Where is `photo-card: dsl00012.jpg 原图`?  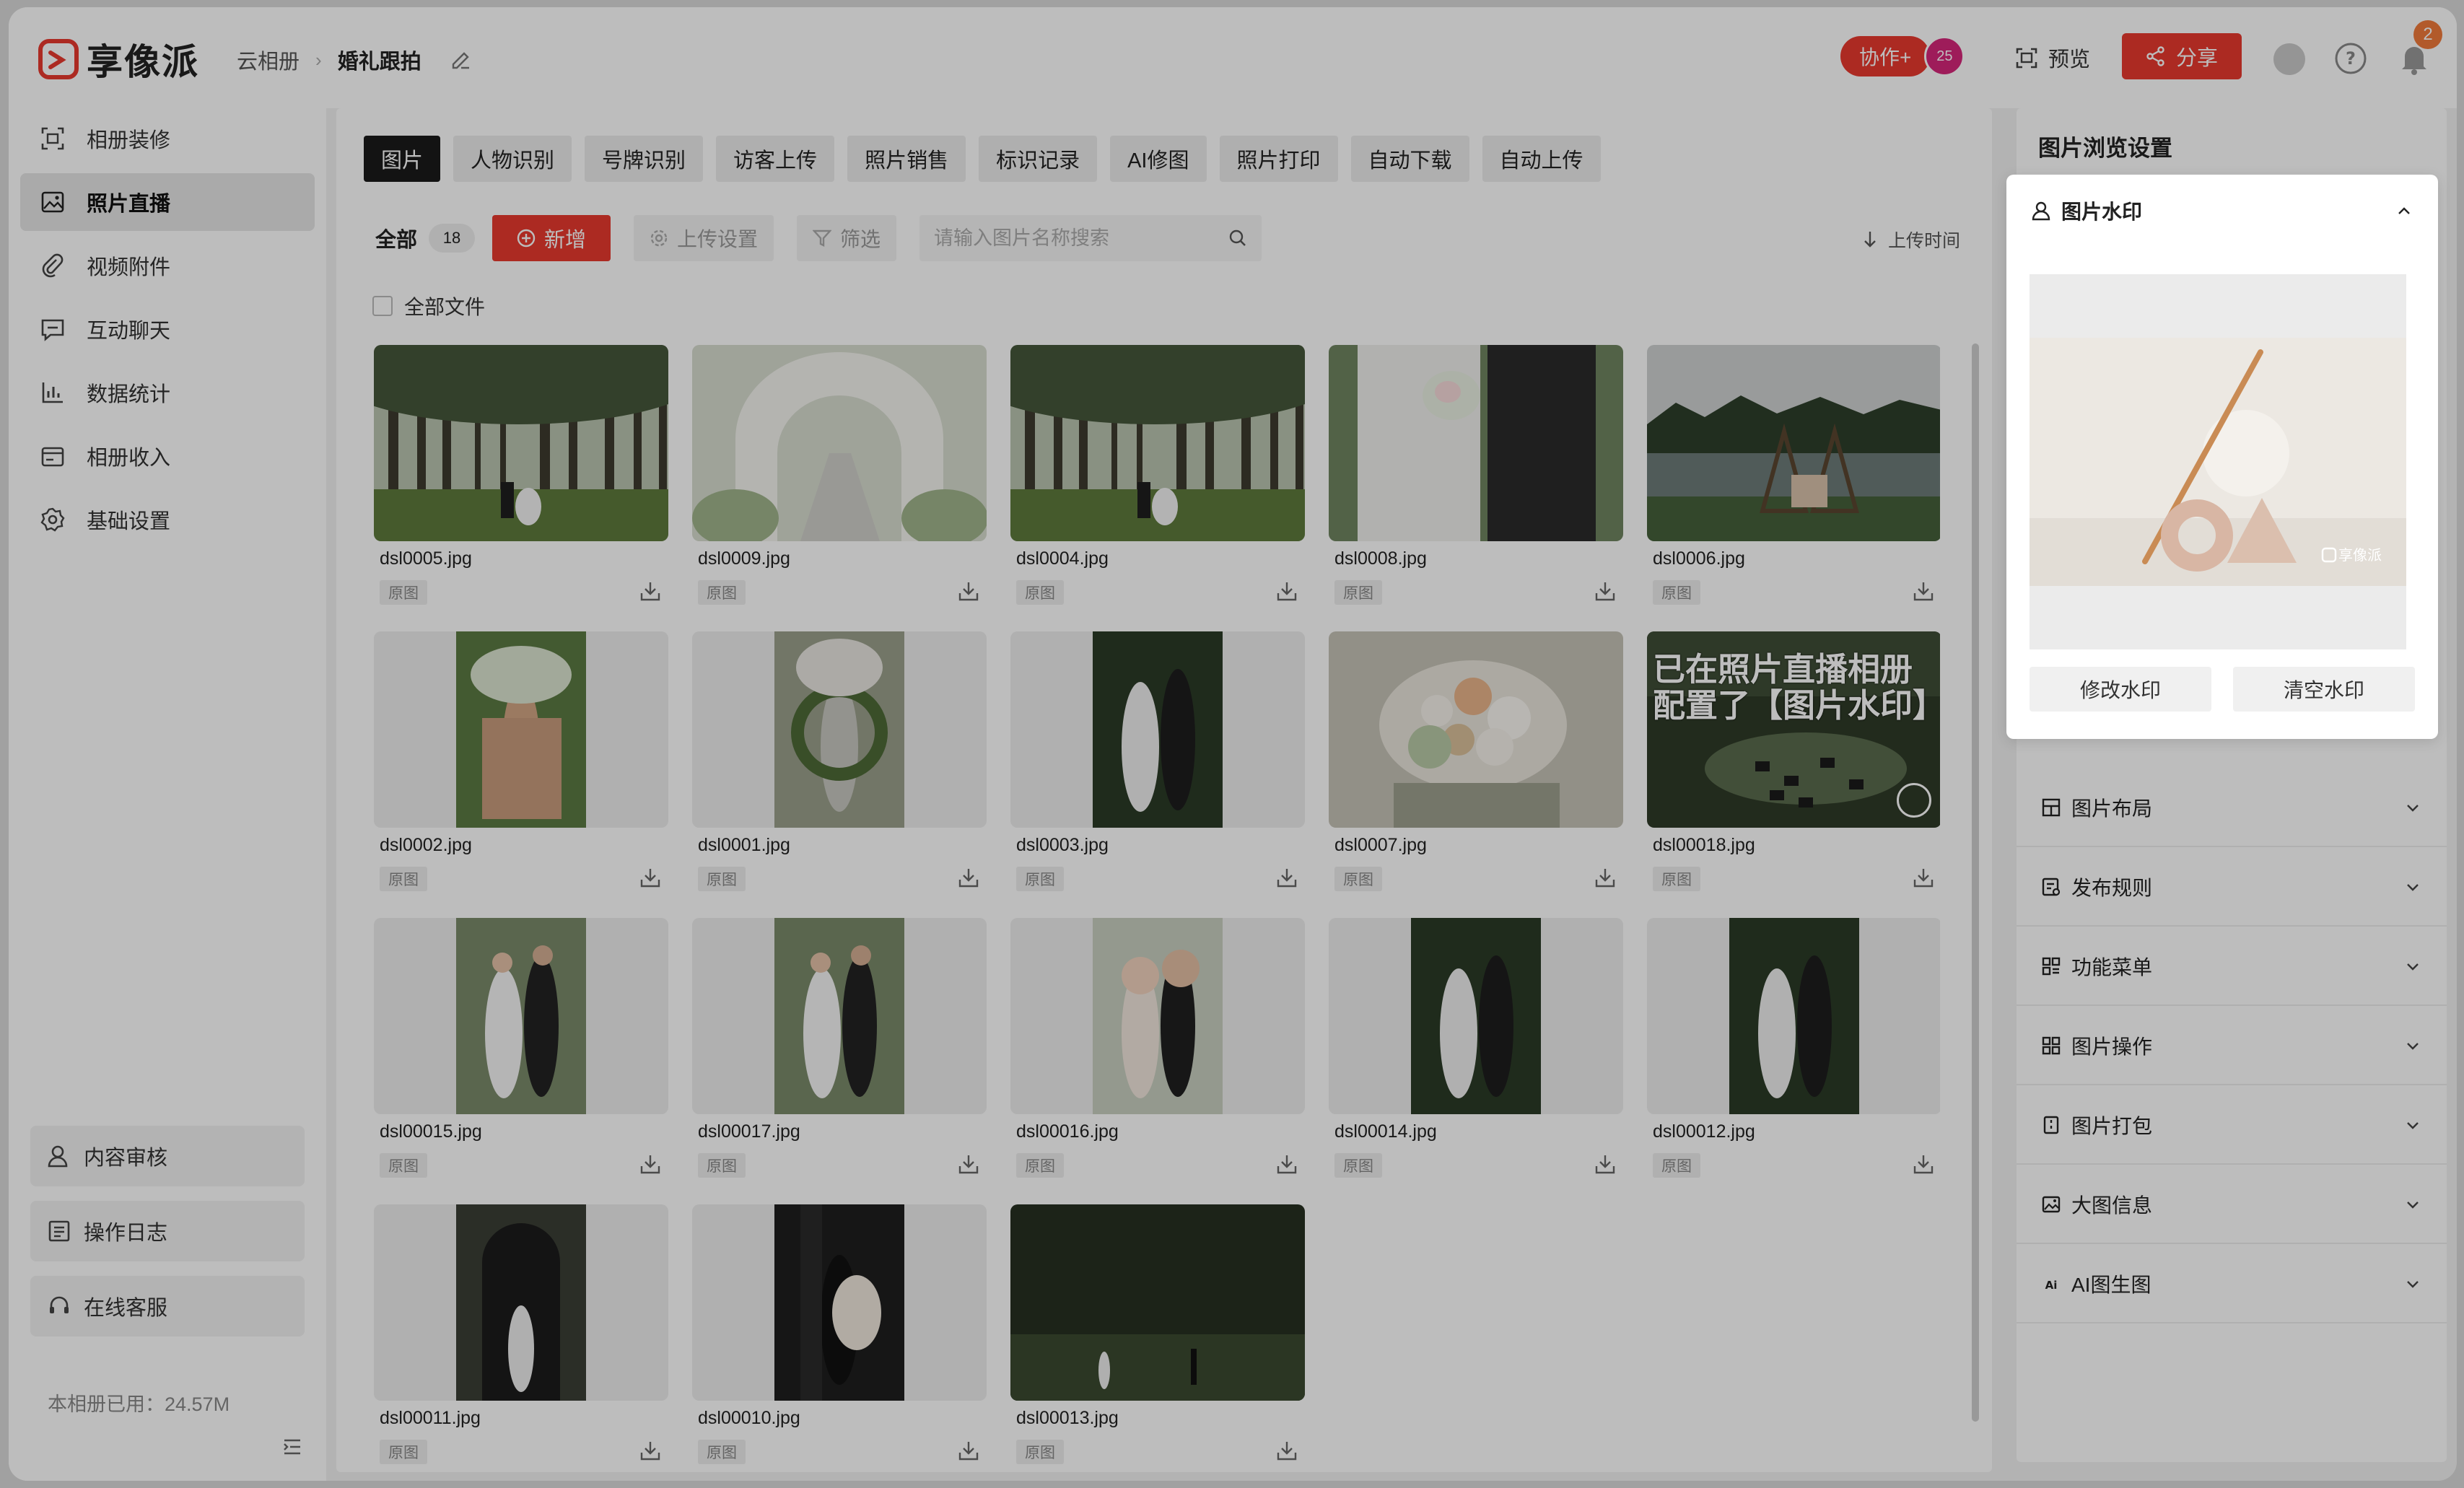 photo-card: dsl00012.jpg 原图 is located at coordinates (1793, 1055).